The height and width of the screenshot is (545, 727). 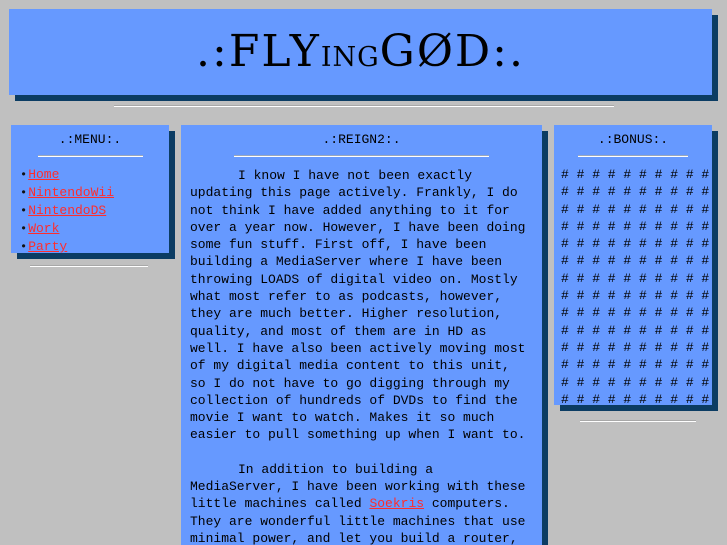 What do you see at coordinates (396, 503) in the screenshot?
I see `soekris-link: Soekris` at bounding box center [396, 503].